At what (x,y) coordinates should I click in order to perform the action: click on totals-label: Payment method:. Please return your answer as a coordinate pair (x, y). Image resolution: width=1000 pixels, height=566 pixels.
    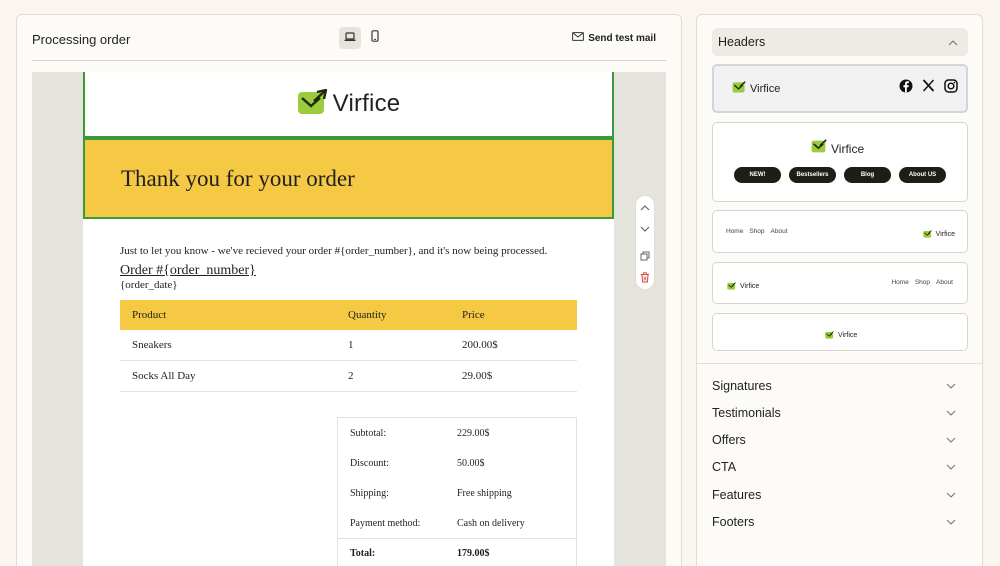
    Looking at the image, I should click on (385, 523).